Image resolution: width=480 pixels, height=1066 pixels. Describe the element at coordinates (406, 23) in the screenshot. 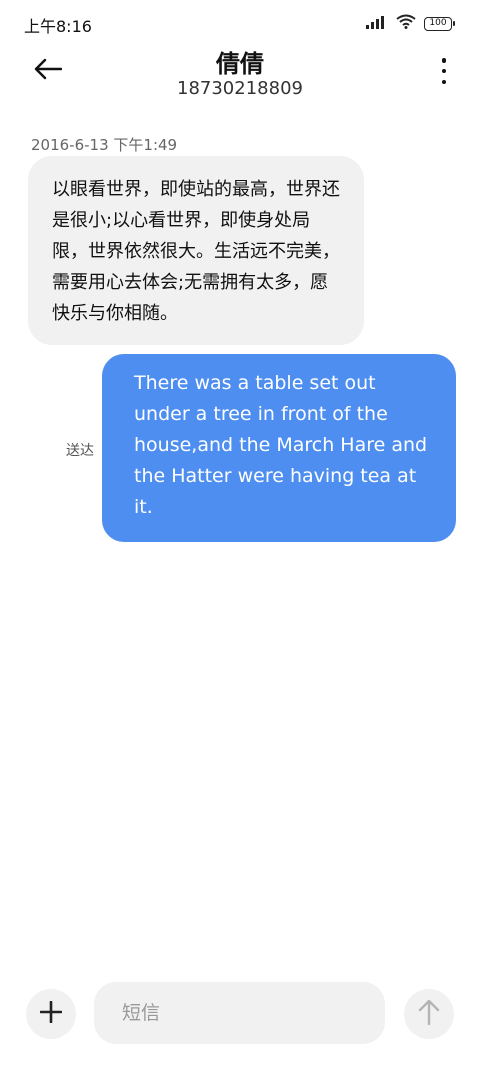

I see `wifi-icon` at that location.